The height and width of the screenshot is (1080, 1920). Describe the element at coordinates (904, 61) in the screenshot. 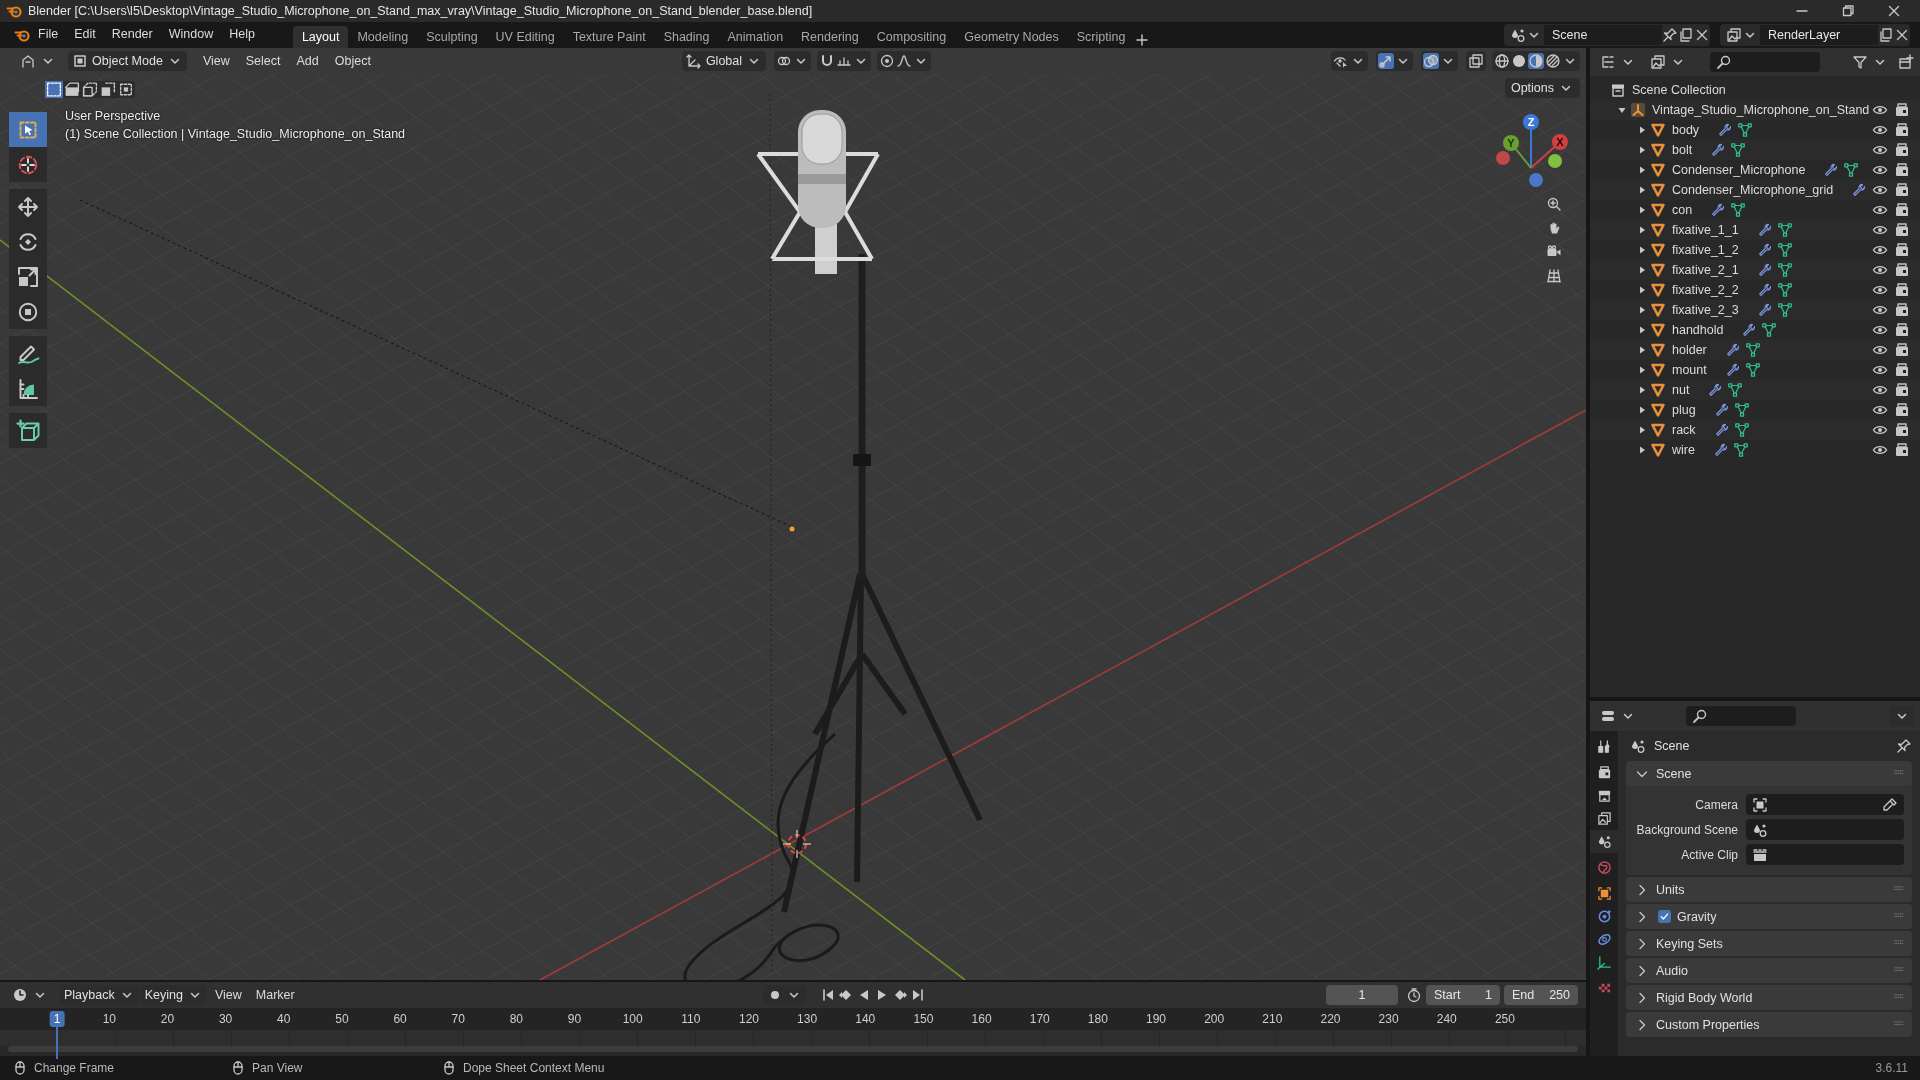

I see `falloff-curve-icon` at that location.